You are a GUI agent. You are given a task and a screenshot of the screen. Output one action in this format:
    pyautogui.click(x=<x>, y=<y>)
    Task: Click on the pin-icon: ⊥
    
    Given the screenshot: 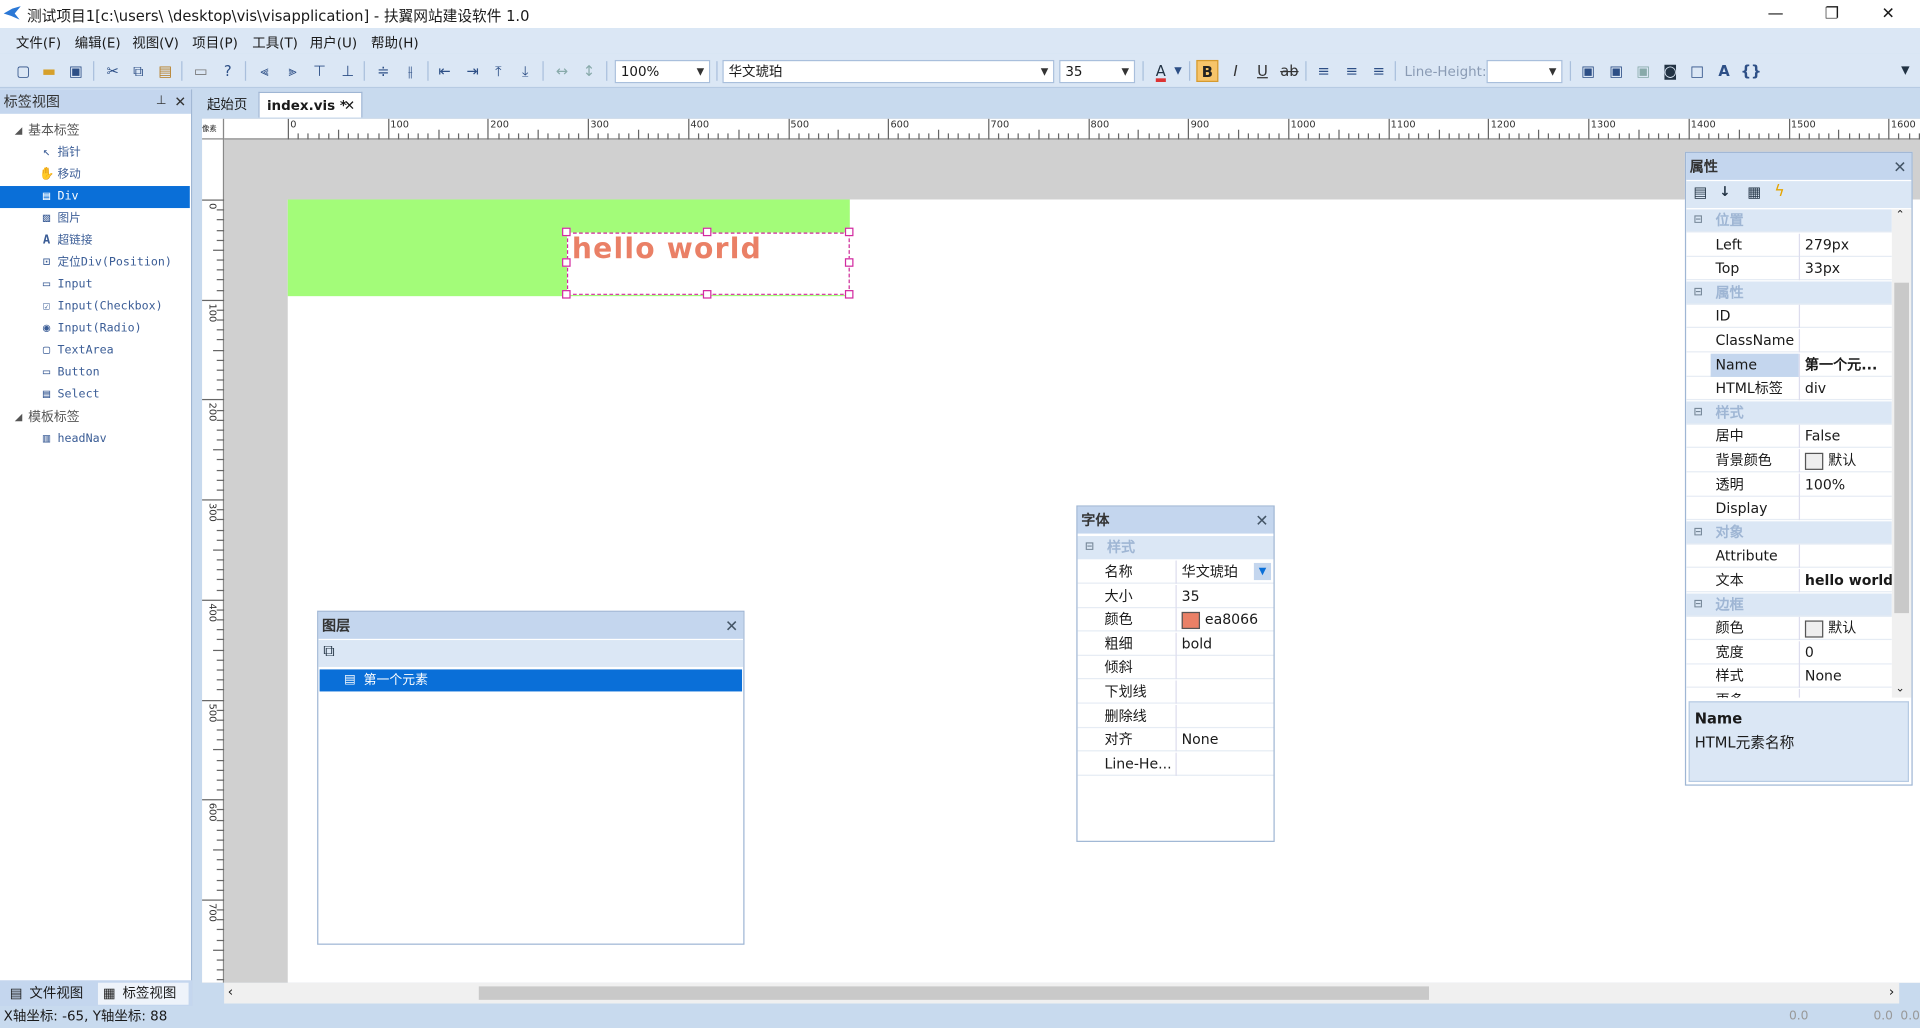 What is the action you would take?
    pyautogui.click(x=161, y=101)
    